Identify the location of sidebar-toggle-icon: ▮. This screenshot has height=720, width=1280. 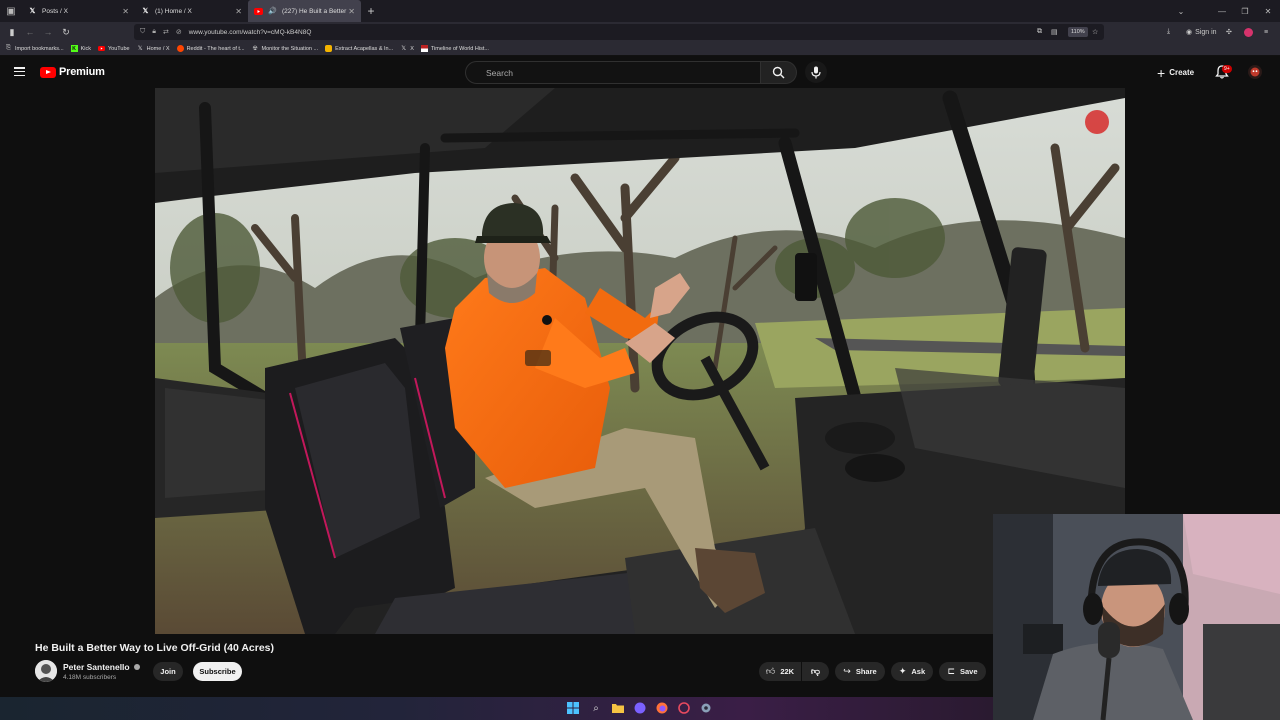
(12, 32).